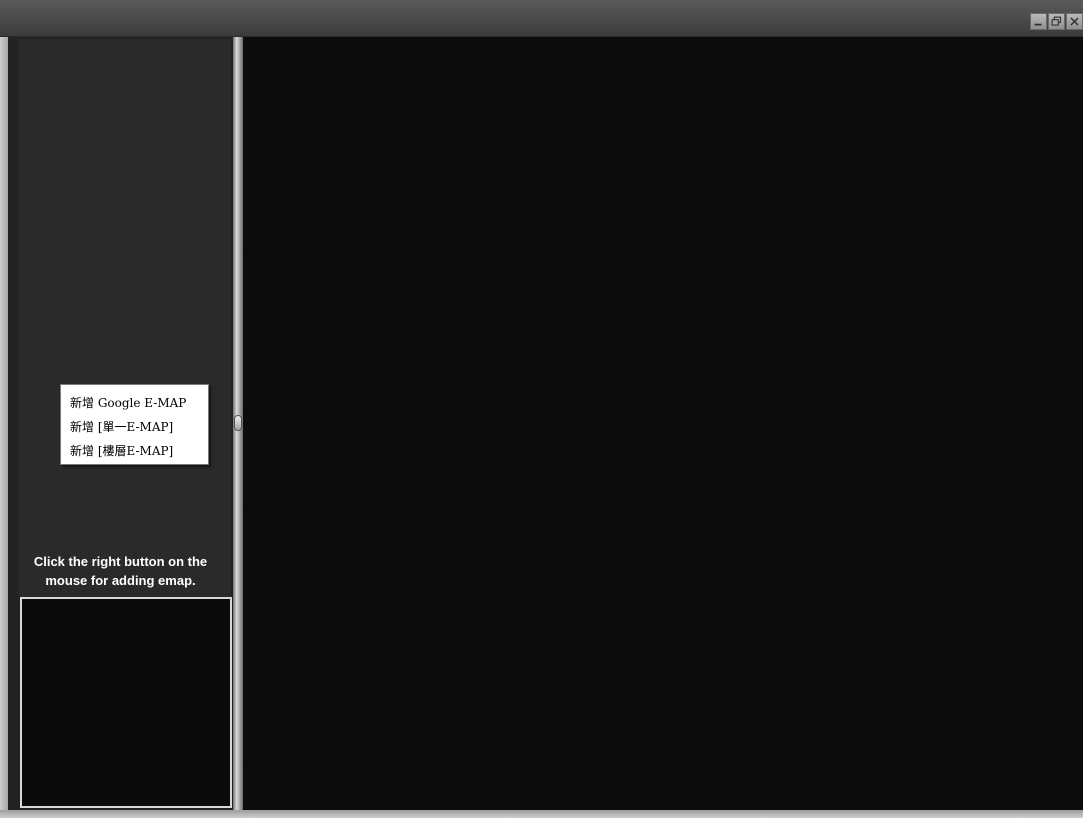 This screenshot has width=1083, height=818. Describe the element at coordinates (4, 427) in the screenshot. I see `window-frame-left` at that location.